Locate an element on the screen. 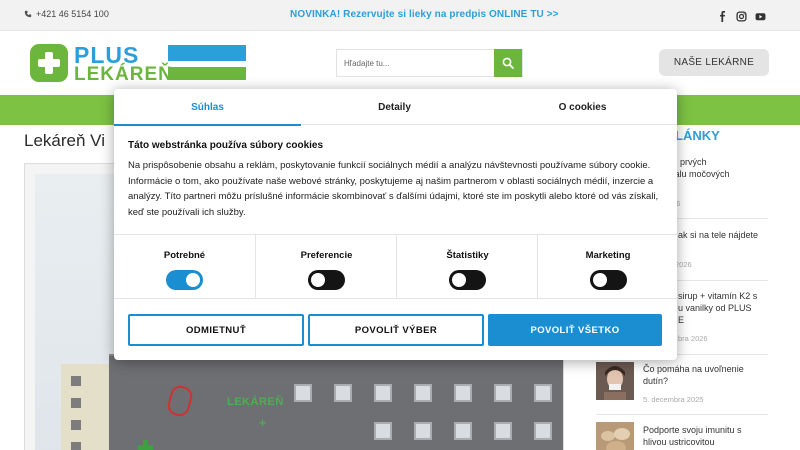 The image size is (800, 450). instagram-icon is located at coordinates (741, 15).